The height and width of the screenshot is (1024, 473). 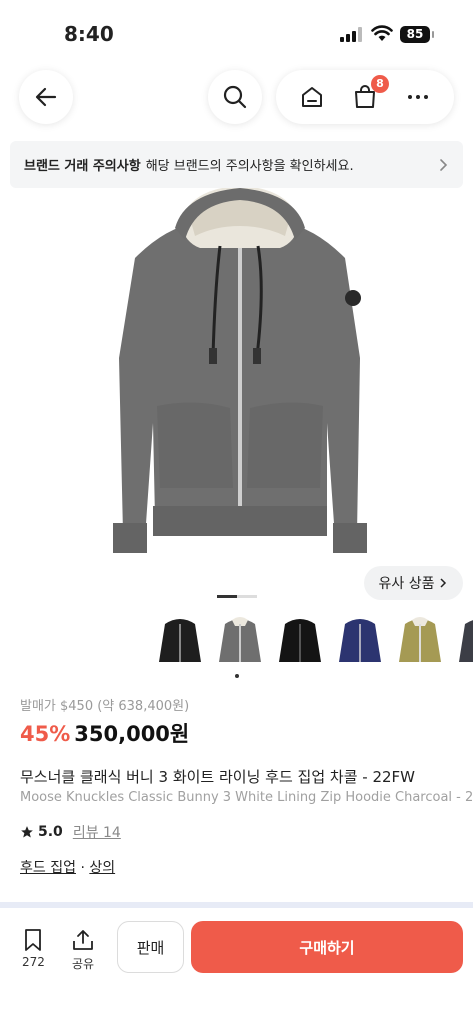 What do you see at coordinates (369, 93) in the screenshot?
I see `cart-button: 8` at bounding box center [369, 93].